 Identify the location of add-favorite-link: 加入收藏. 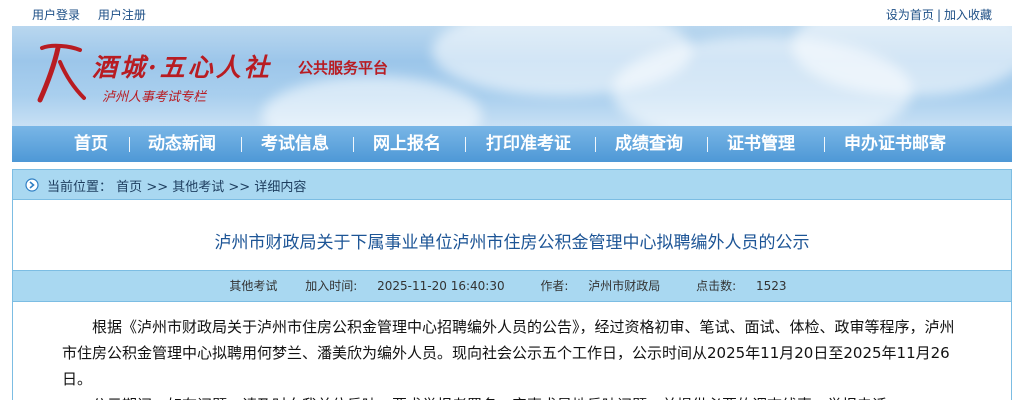
(968, 15).